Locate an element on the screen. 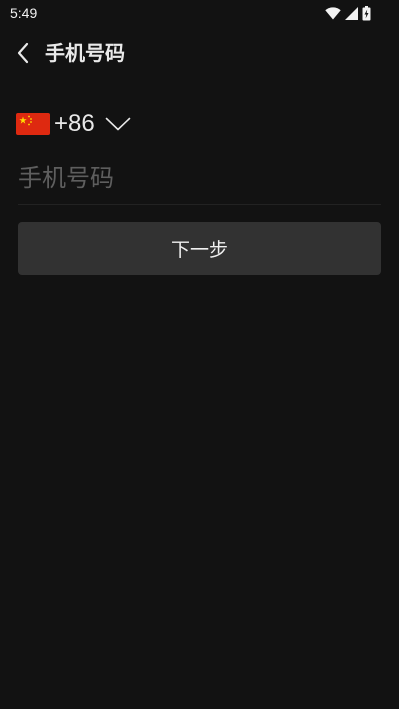 The image size is (399, 709). chevron-down-icon is located at coordinates (118, 124).